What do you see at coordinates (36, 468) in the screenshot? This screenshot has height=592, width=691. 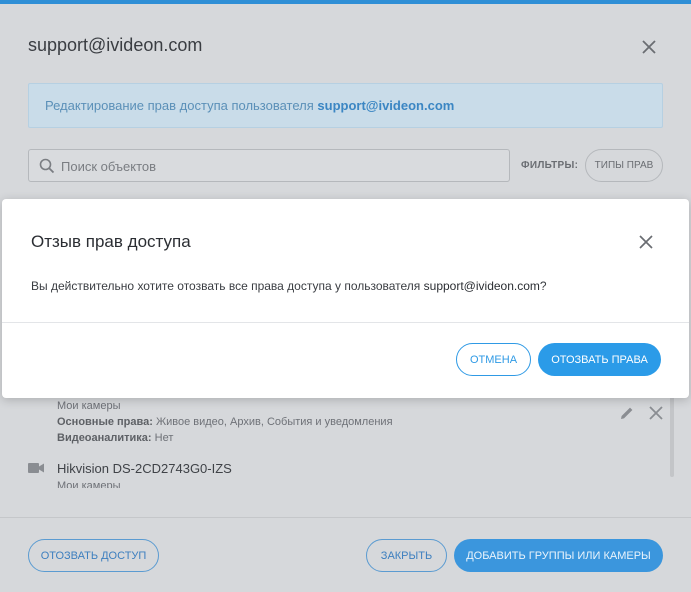 I see `camera-icon` at bounding box center [36, 468].